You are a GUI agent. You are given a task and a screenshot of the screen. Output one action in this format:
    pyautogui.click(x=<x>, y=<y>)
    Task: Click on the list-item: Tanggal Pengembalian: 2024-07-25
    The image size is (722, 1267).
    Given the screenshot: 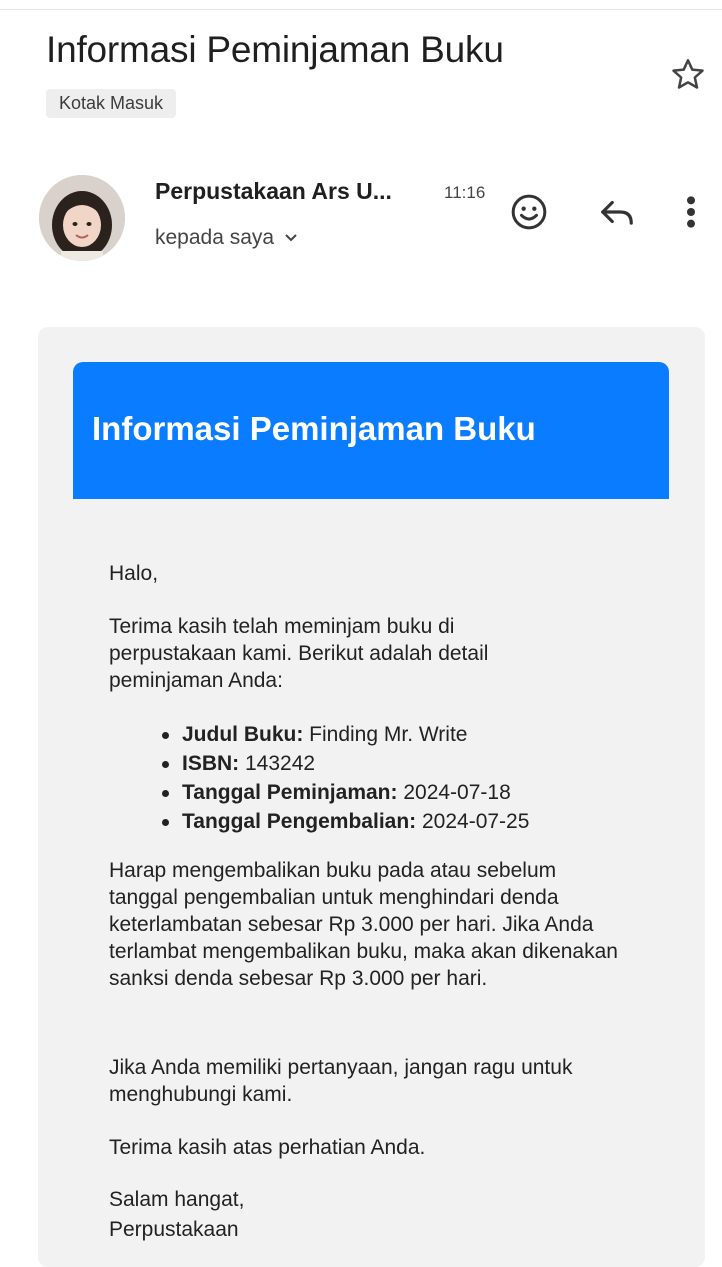 What is the action you would take?
    pyautogui.click(x=400, y=821)
    